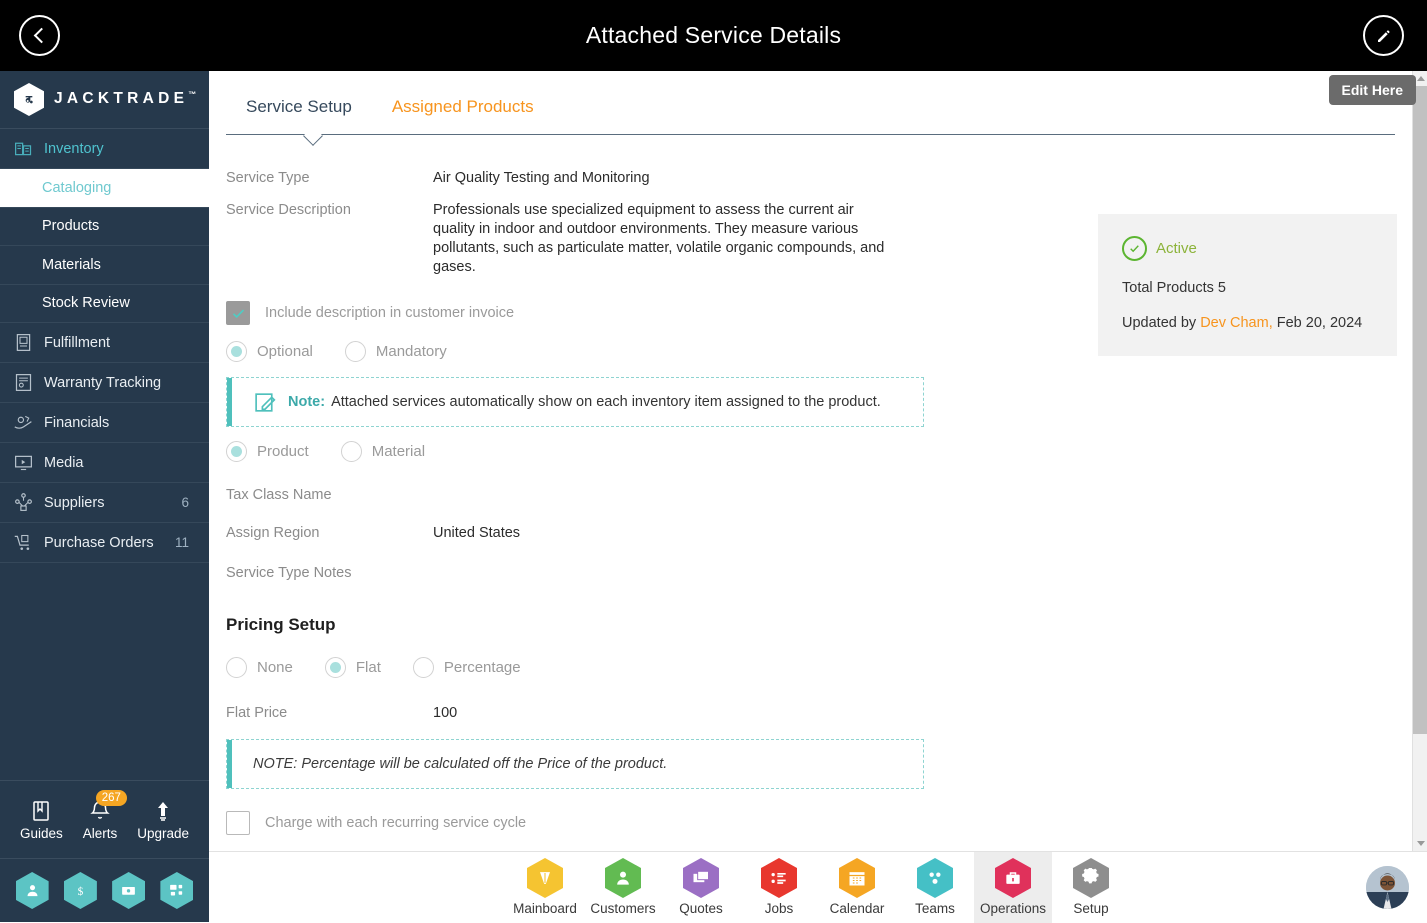  Describe the element at coordinates (29, 99) in the screenshot. I see `jacktrade-mark-icon` at that location.